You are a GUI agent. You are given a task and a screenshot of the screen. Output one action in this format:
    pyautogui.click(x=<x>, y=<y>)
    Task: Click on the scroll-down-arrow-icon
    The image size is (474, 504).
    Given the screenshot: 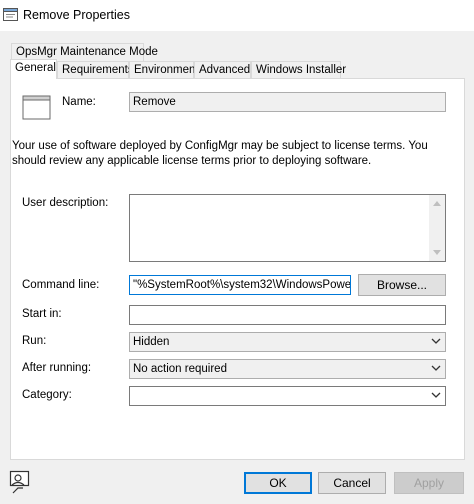 What is the action you would take?
    pyautogui.click(x=437, y=253)
    